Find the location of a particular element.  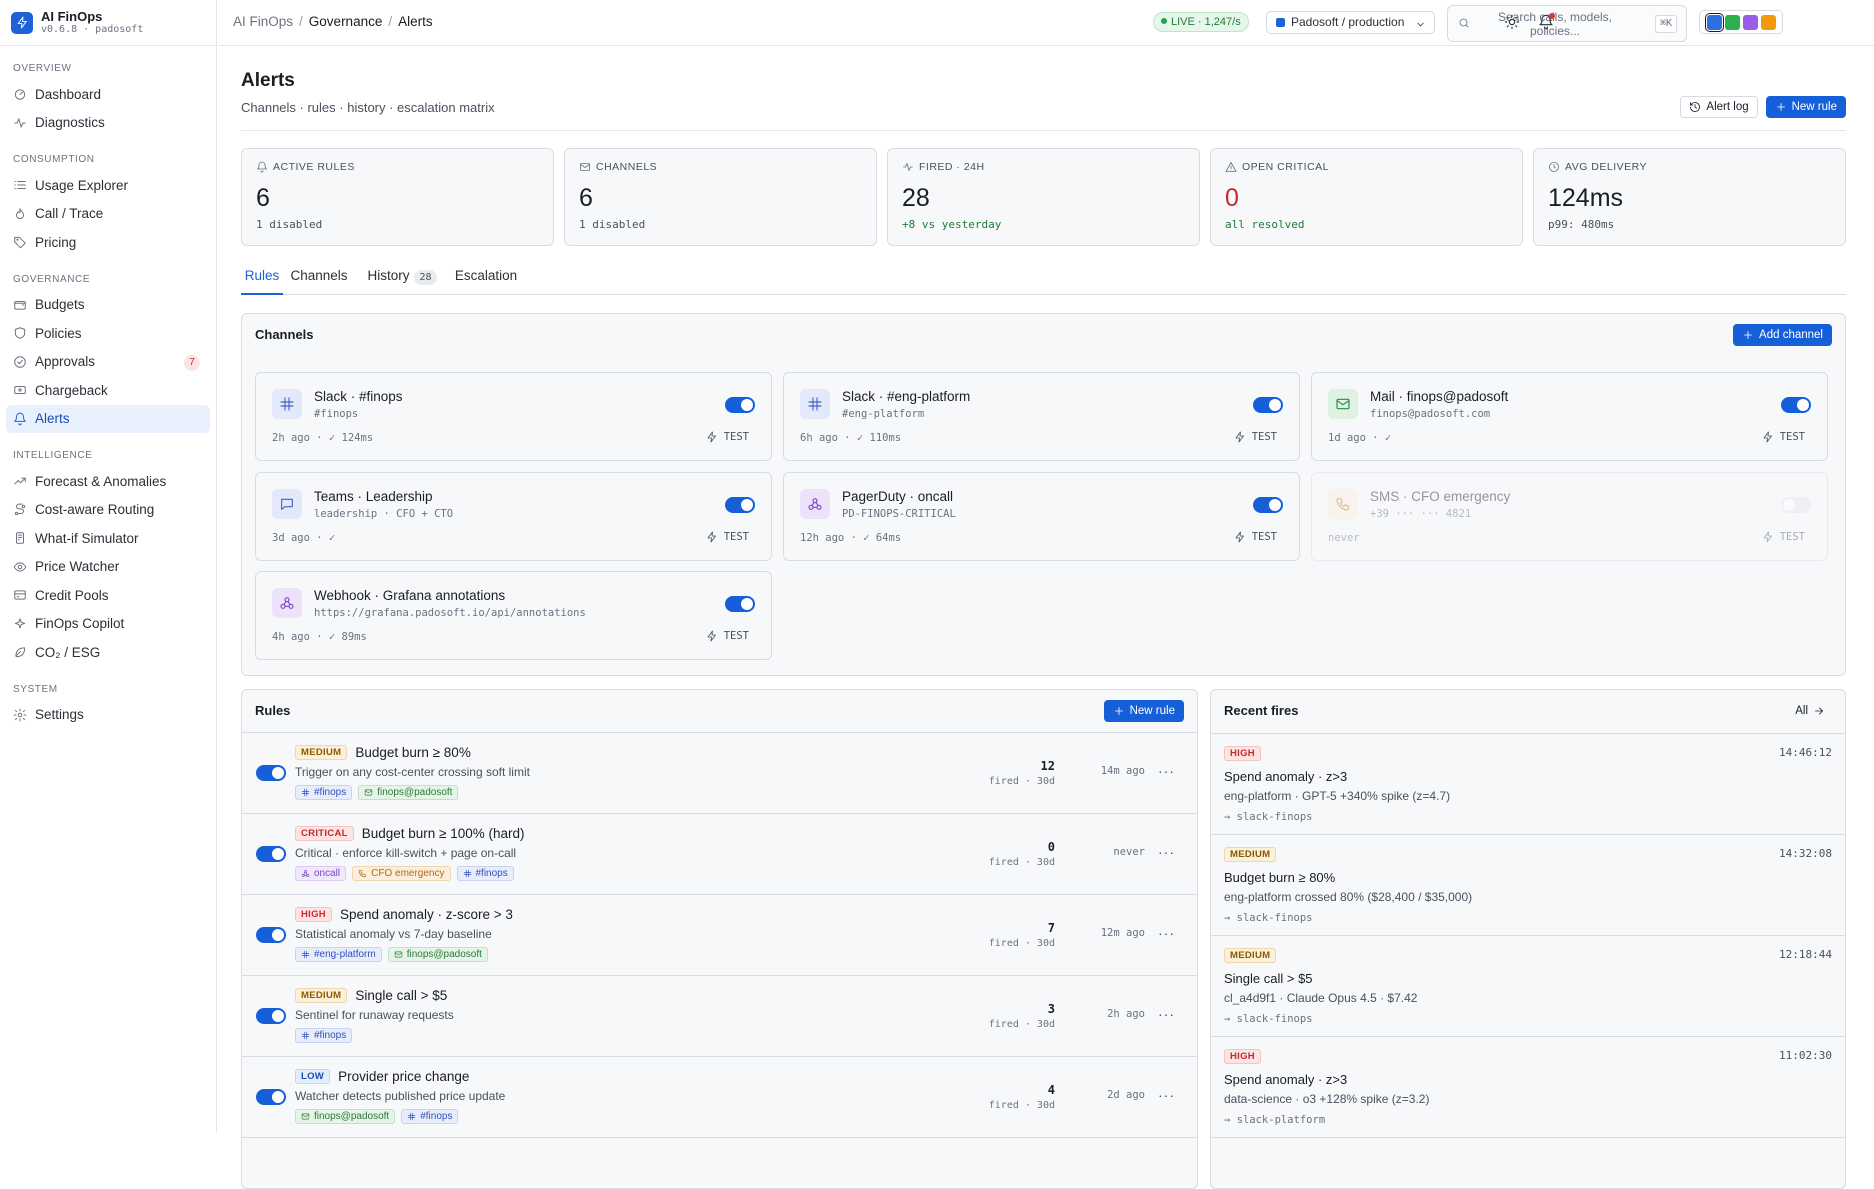

tenant-selector: Padosoft / production is located at coordinates (1350, 22).